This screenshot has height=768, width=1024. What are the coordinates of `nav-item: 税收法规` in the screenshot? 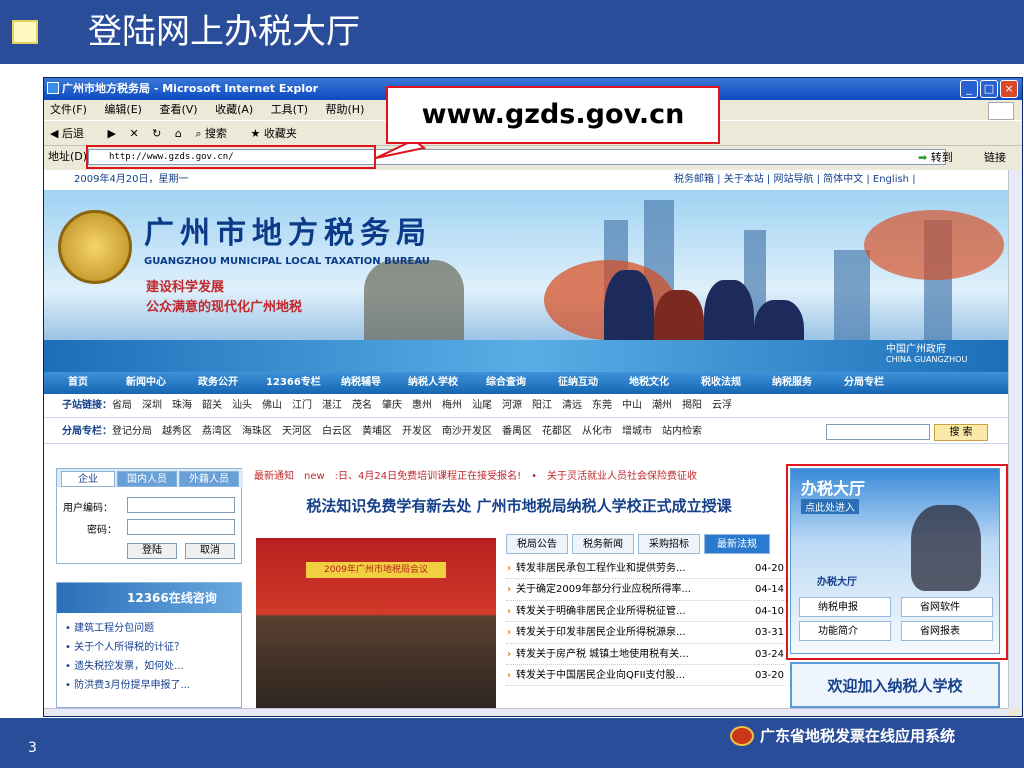 It's located at (721, 383).